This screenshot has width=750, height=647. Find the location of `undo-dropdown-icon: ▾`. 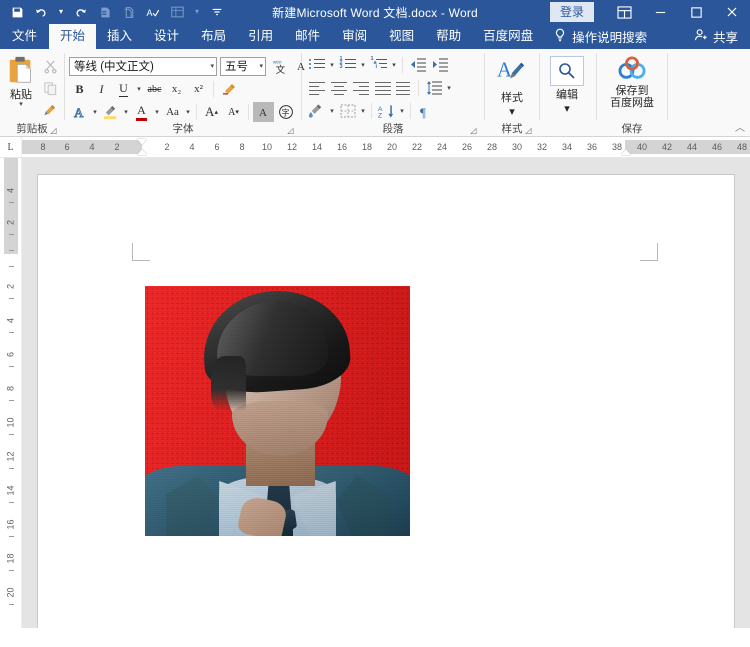

undo-dropdown-icon: ▾ is located at coordinates (61, 12).